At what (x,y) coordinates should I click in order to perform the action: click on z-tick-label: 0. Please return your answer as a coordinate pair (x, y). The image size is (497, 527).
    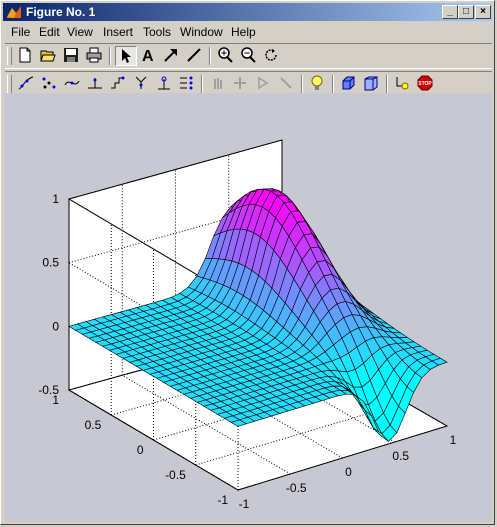
    Looking at the image, I should click on (55, 326).